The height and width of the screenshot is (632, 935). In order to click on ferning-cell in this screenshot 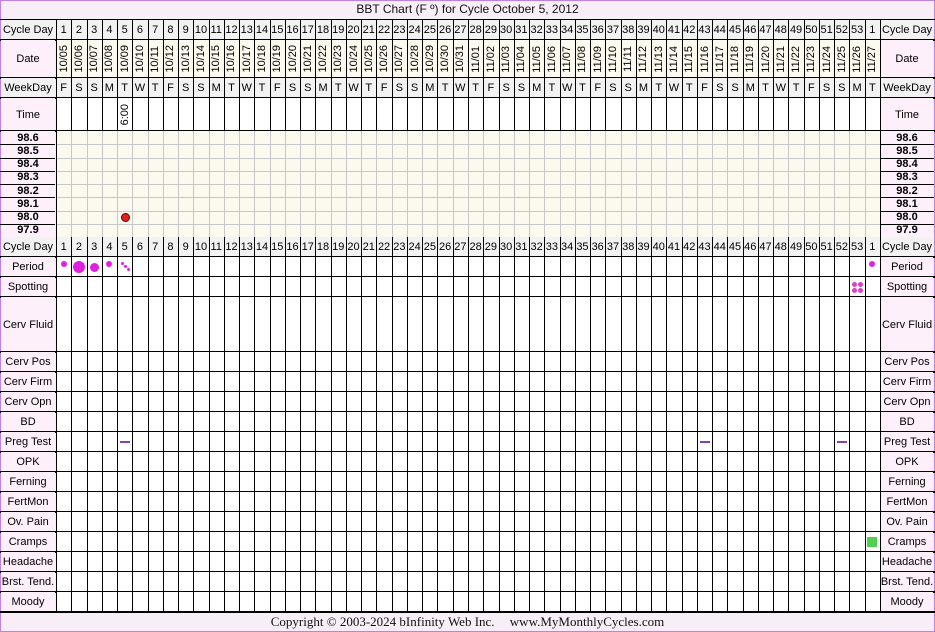, I will do `click(460, 482)`.